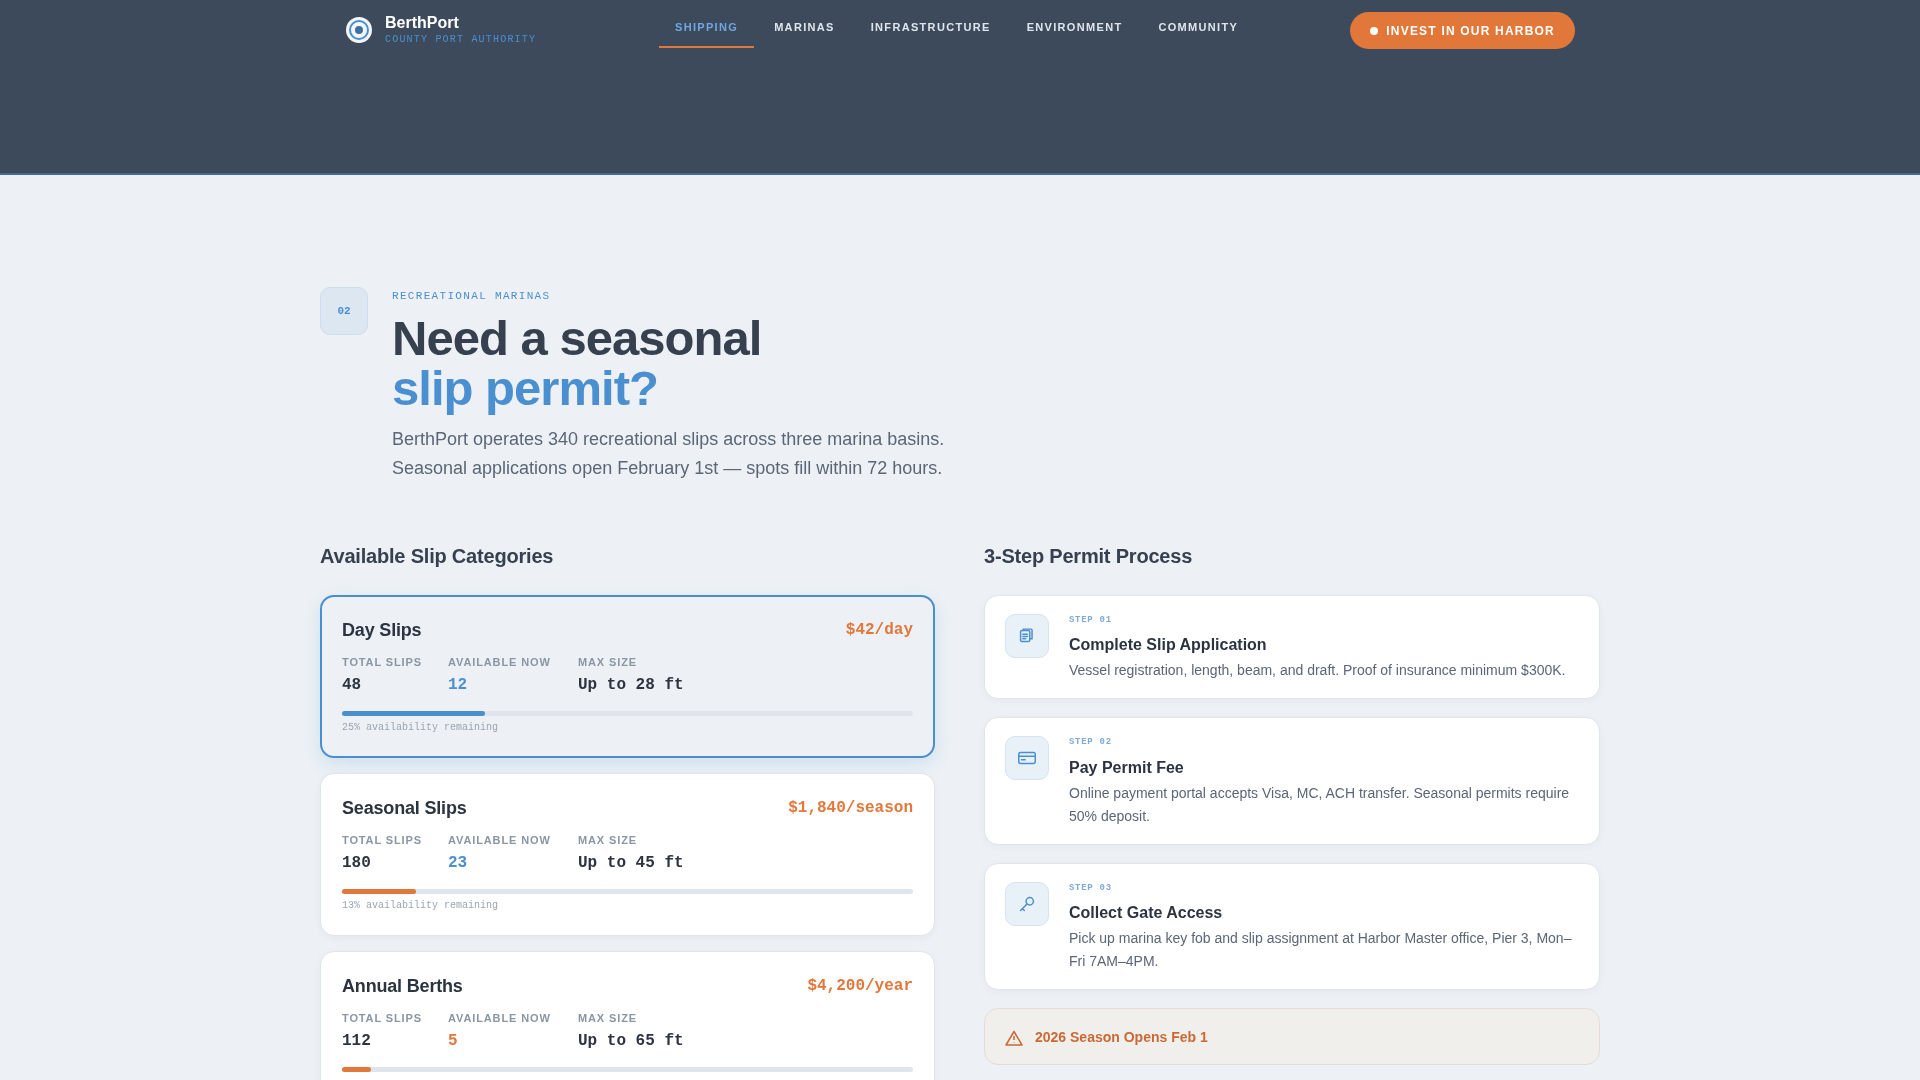 The height and width of the screenshot is (1080, 1920). What do you see at coordinates (453, 1040) in the screenshot?
I see `stat-value: 5` at bounding box center [453, 1040].